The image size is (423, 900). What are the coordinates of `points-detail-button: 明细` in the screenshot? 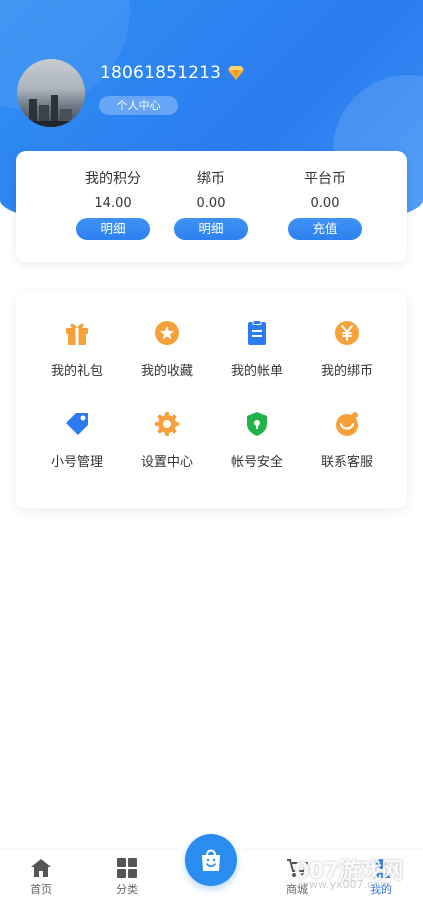 It's located at (113, 229).